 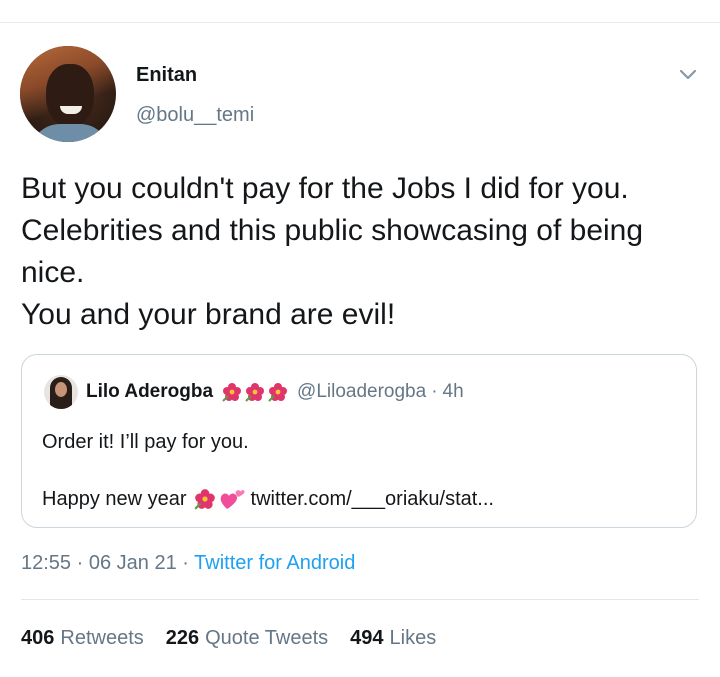 What do you see at coordinates (102, 638) in the screenshot?
I see `retweets-label: Retweets` at bounding box center [102, 638].